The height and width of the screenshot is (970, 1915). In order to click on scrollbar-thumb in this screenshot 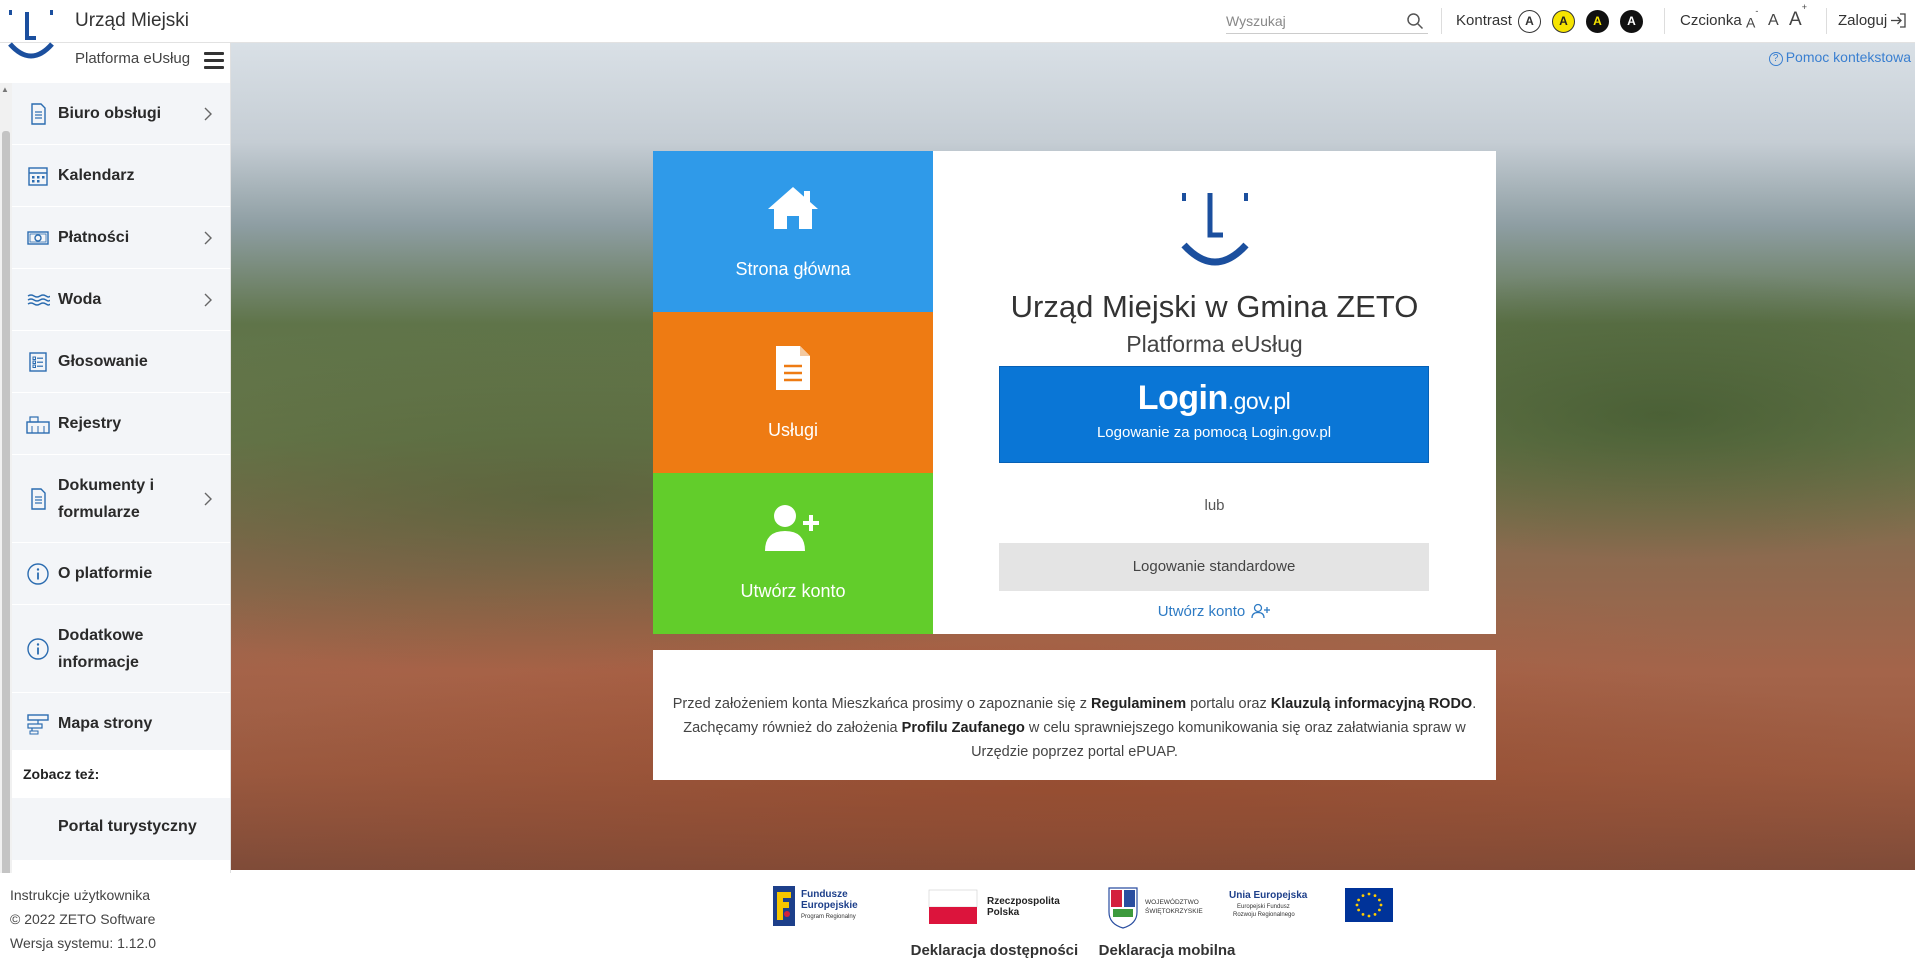, I will do `click(6, 516)`.